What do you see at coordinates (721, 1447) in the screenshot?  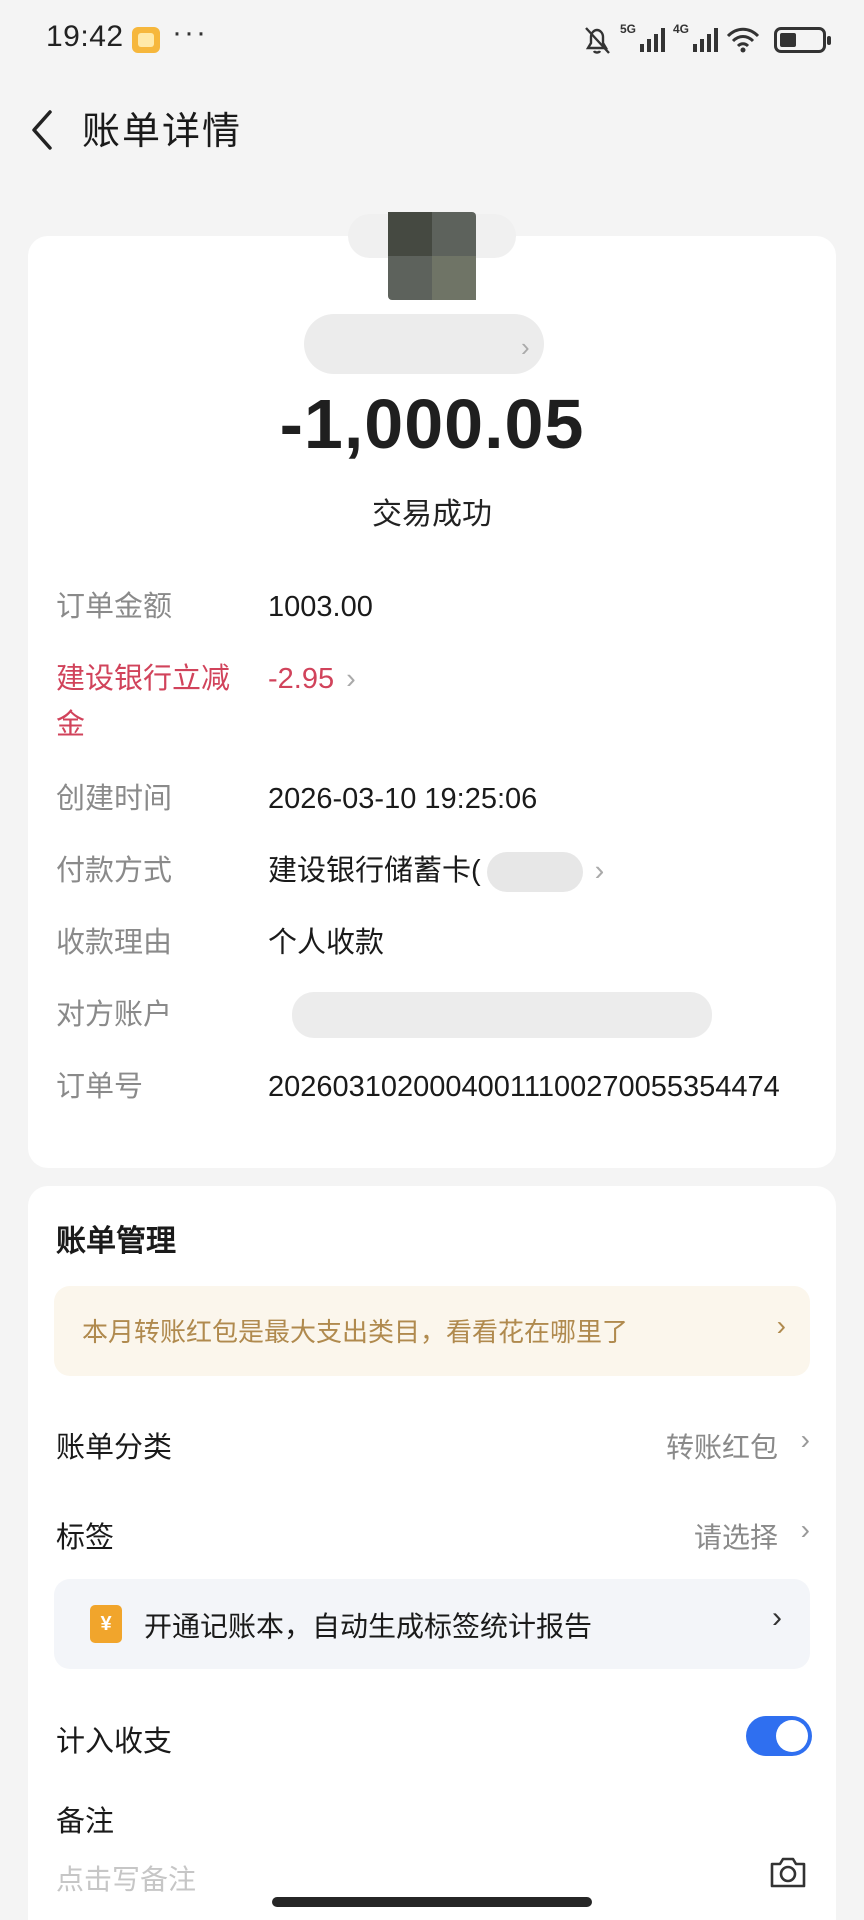 I see `bill-category-value: 转账红包` at bounding box center [721, 1447].